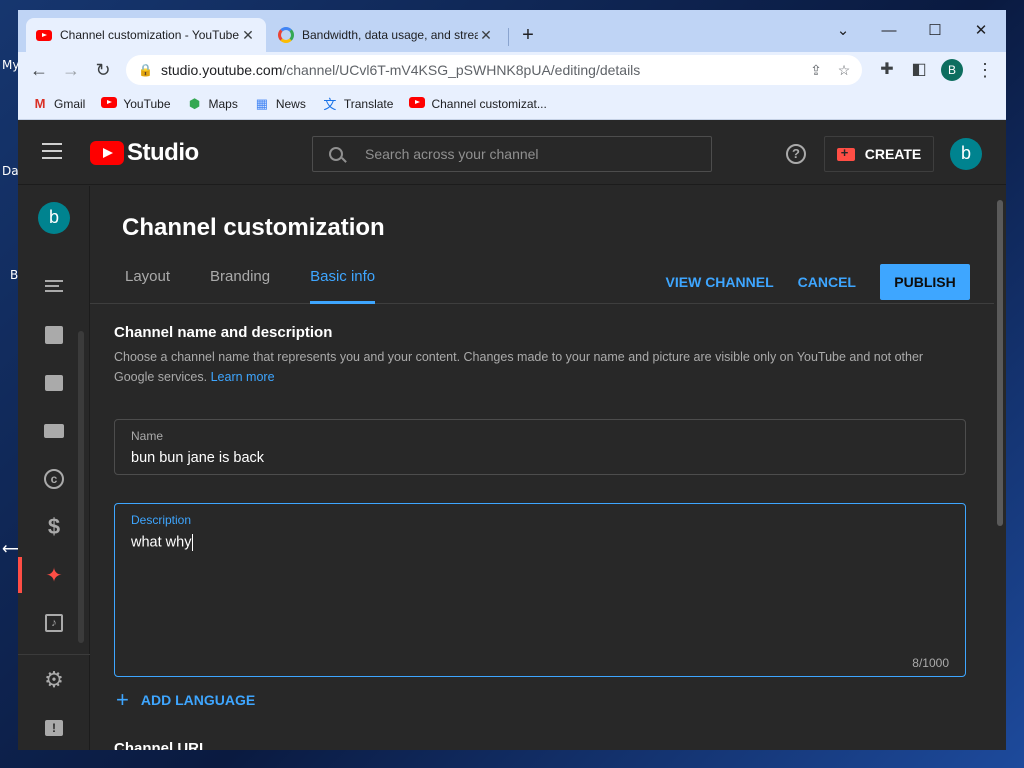 This screenshot has height=768, width=1024. What do you see at coordinates (107, 153) in the screenshot?
I see `youtube-play-logo-icon` at bounding box center [107, 153].